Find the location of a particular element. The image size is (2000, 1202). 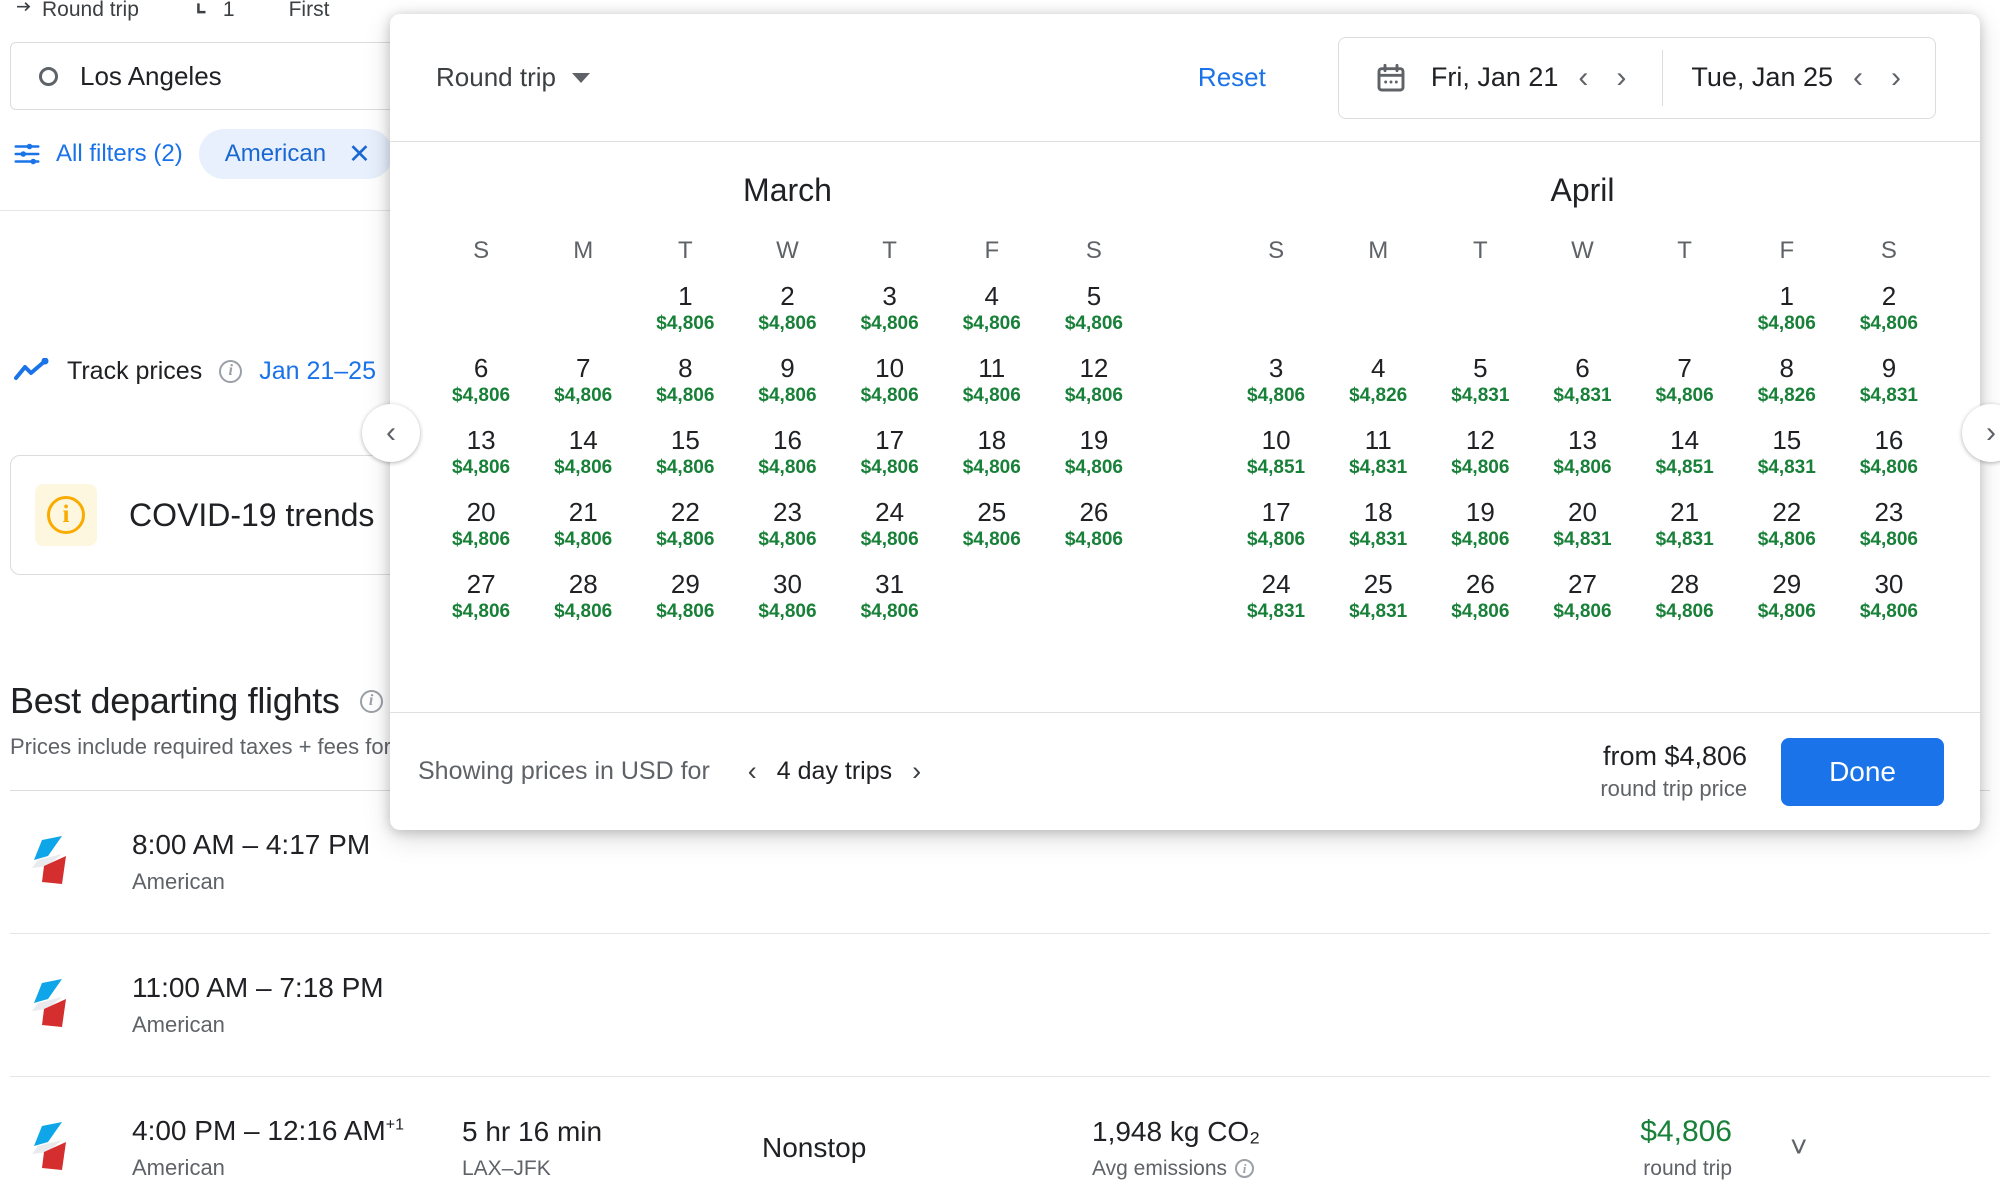

calendar-day-cell: 15 $4,831 is located at coordinates (1787, 462).